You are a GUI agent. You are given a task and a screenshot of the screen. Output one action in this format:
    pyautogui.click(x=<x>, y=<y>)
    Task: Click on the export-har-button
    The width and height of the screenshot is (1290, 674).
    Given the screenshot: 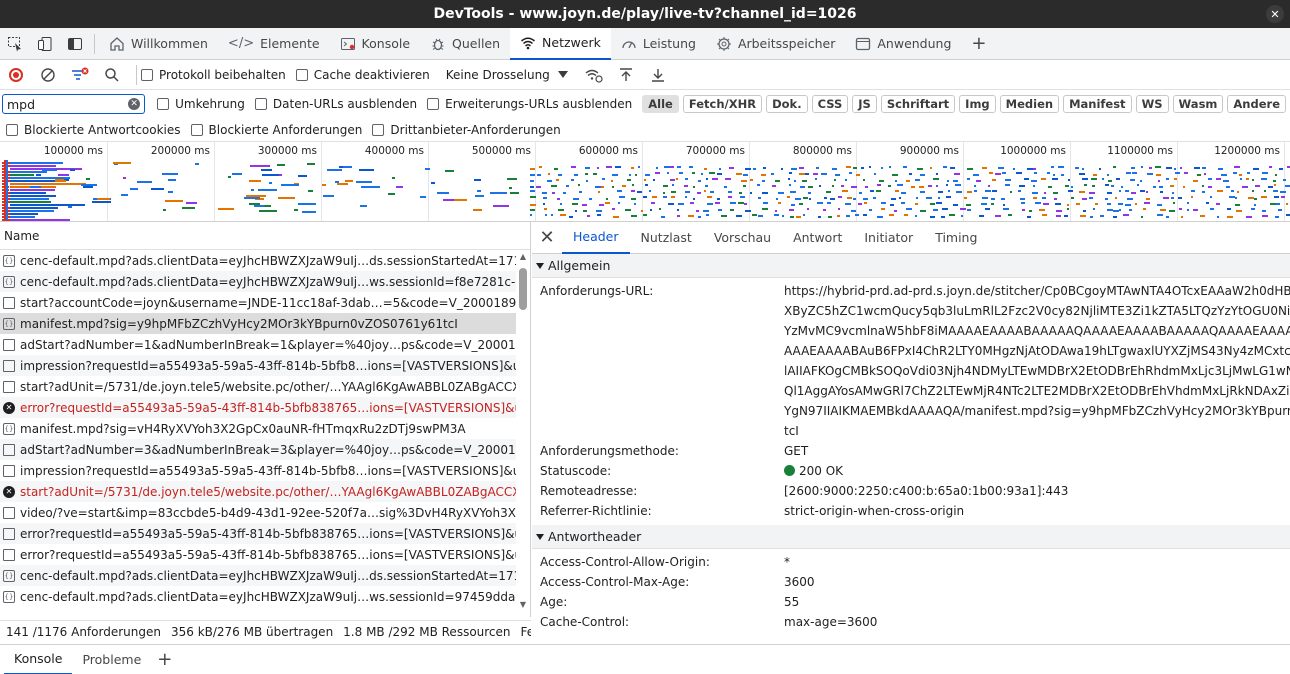 What is the action you would take?
    pyautogui.click(x=658, y=75)
    